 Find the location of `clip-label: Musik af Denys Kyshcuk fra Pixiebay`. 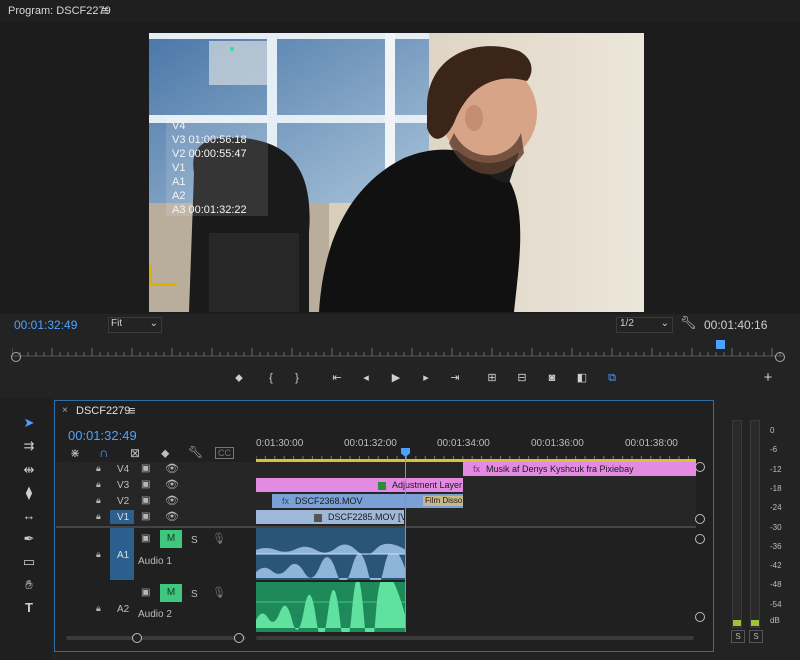

clip-label: Musik af Denys Kyshcuk fra Pixiebay is located at coordinates (560, 469).